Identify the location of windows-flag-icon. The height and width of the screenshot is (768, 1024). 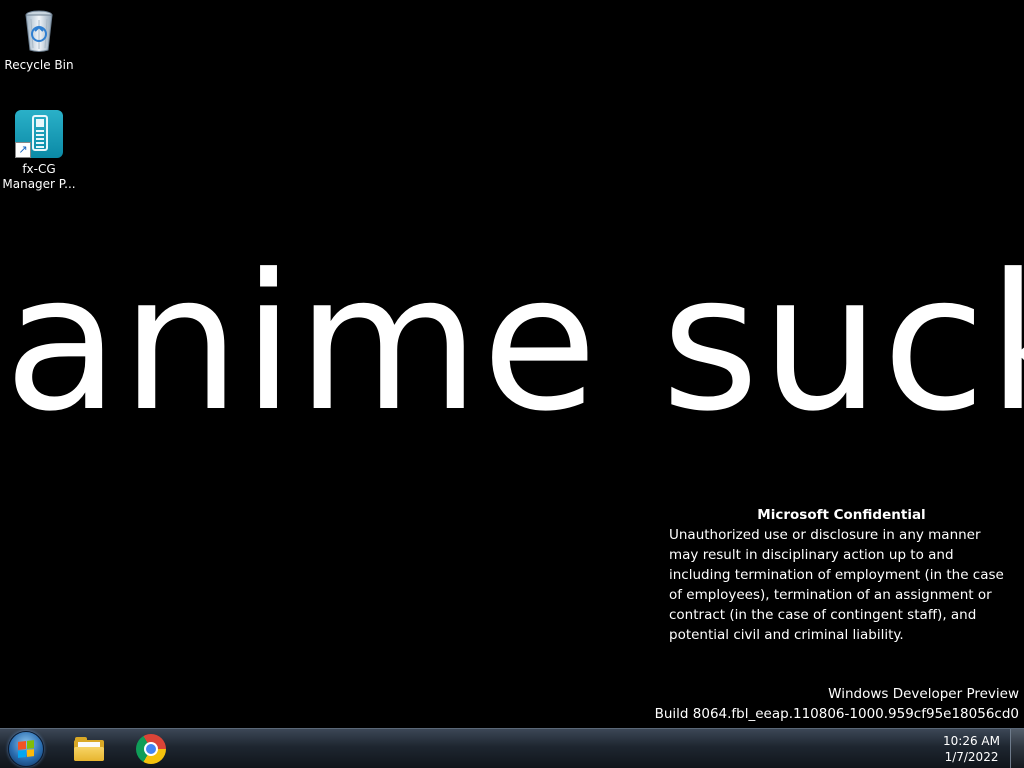
(26, 749).